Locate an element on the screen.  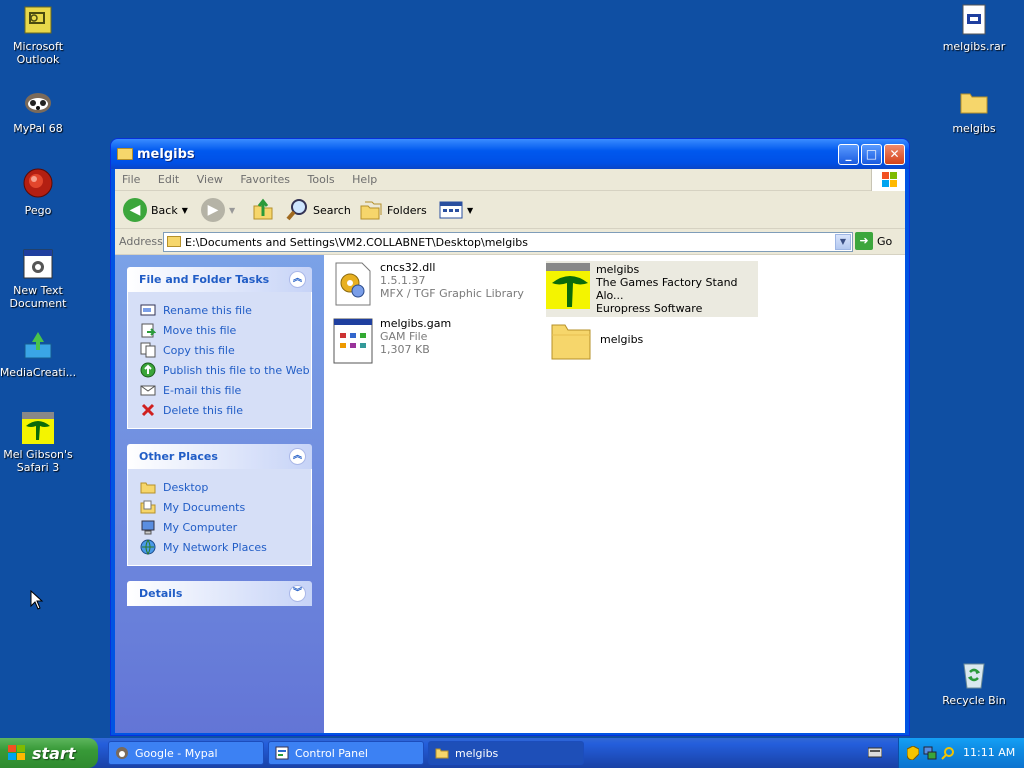
place-label: Desktop is located at coordinates (186, 487).